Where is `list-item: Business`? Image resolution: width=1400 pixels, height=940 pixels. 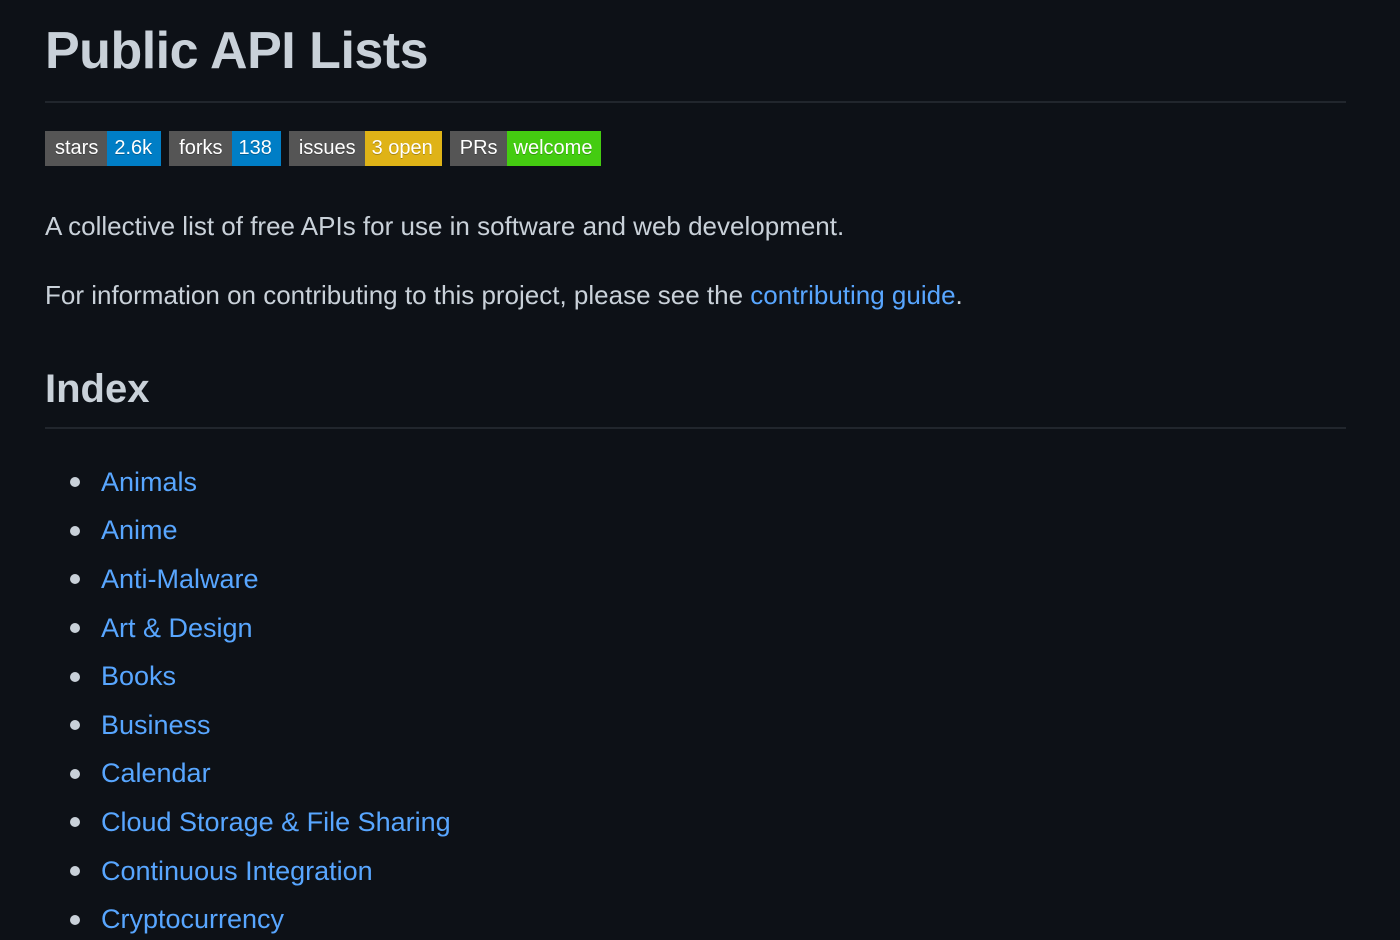
list-item: Business is located at coordinates (695, 725).